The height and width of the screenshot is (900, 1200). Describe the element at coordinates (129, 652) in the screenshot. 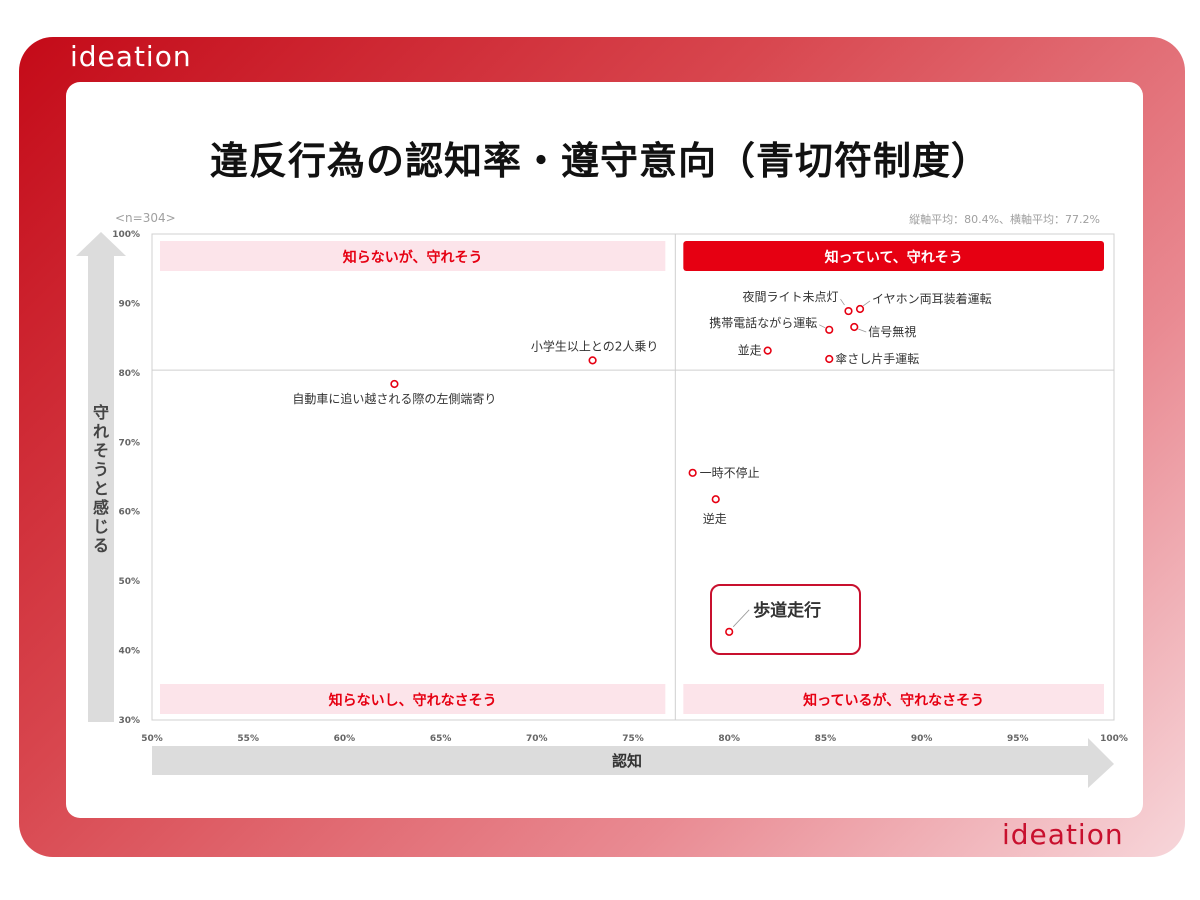

I see `y-tick-label: 40%` at that location.